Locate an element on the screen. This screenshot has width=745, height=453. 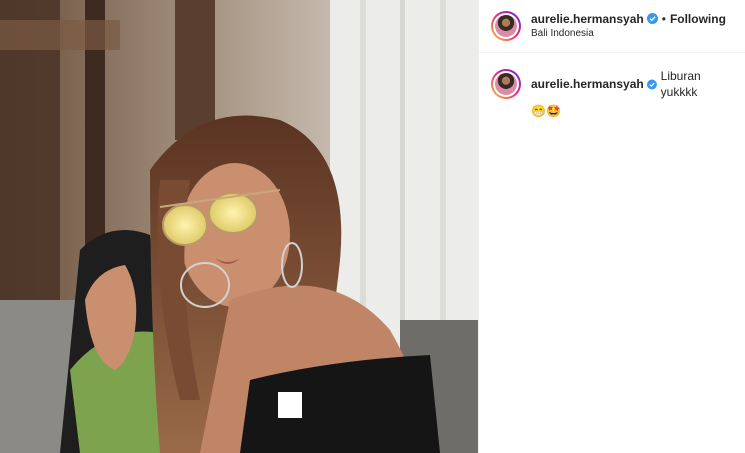
caption-text: Liburan yukkkk is located at coordinates (680, 84).